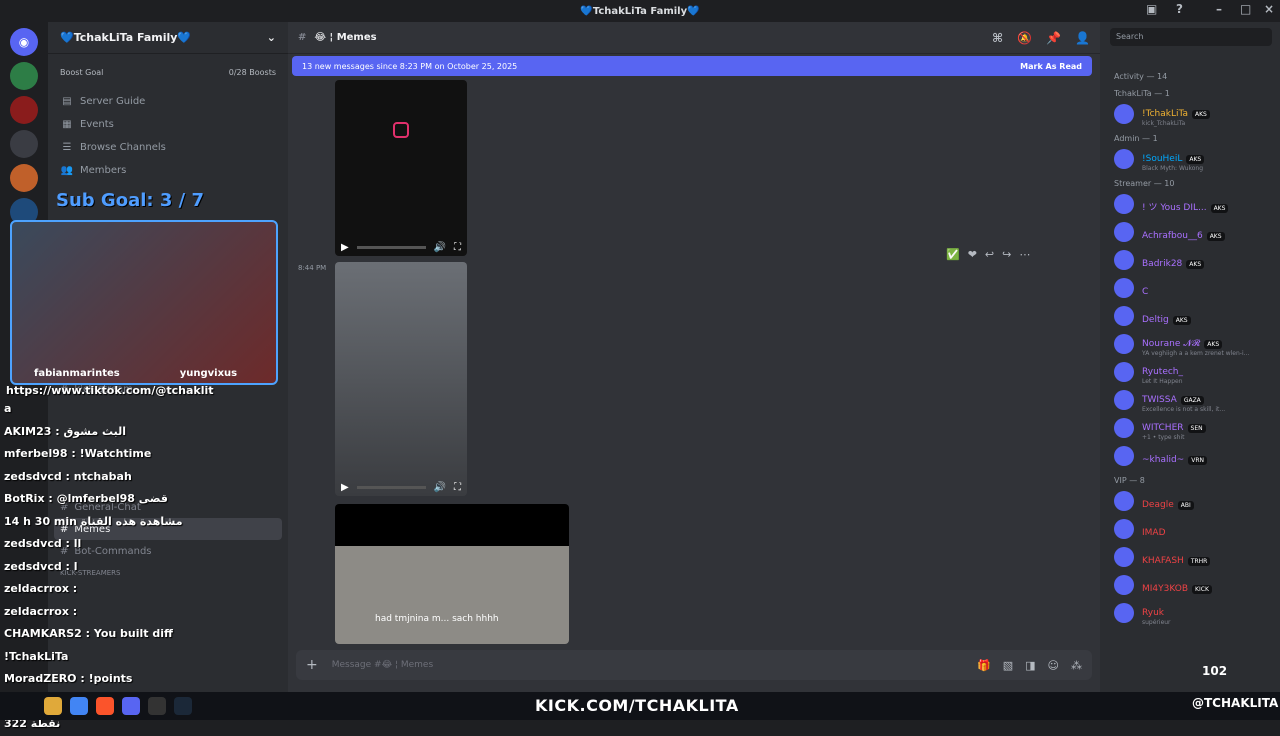 The image size is (1280, 736). I want to click on pin-icon: 📌, so click(1053, 38).